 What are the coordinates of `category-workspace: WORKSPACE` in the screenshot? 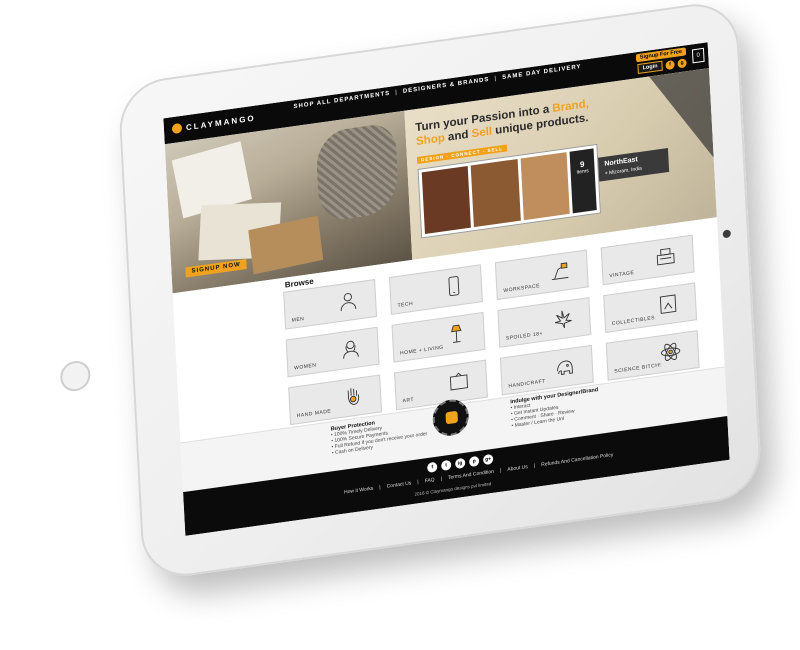 It's located at (541, 275).